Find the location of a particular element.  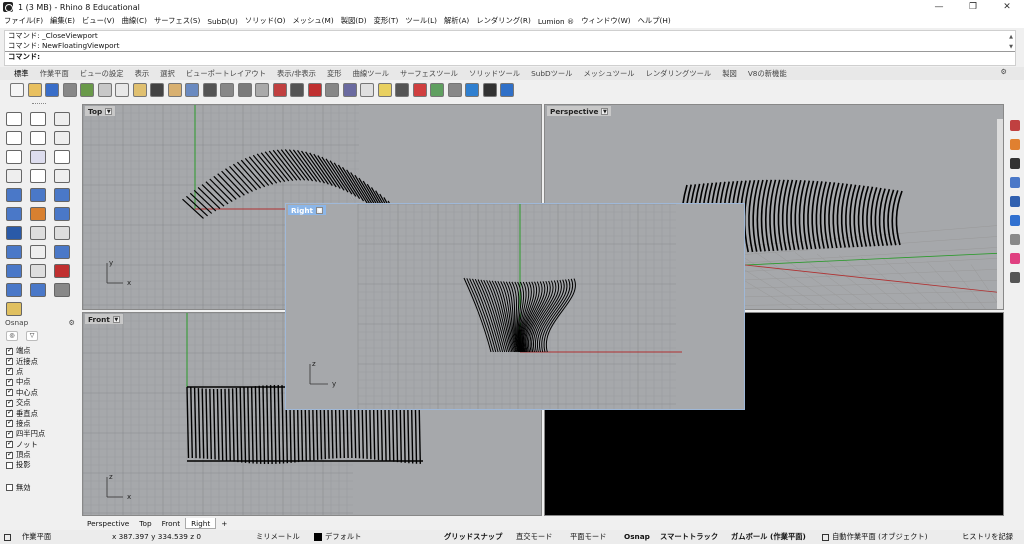

status-planar: 平面モード is located at coordinates (588, 537).